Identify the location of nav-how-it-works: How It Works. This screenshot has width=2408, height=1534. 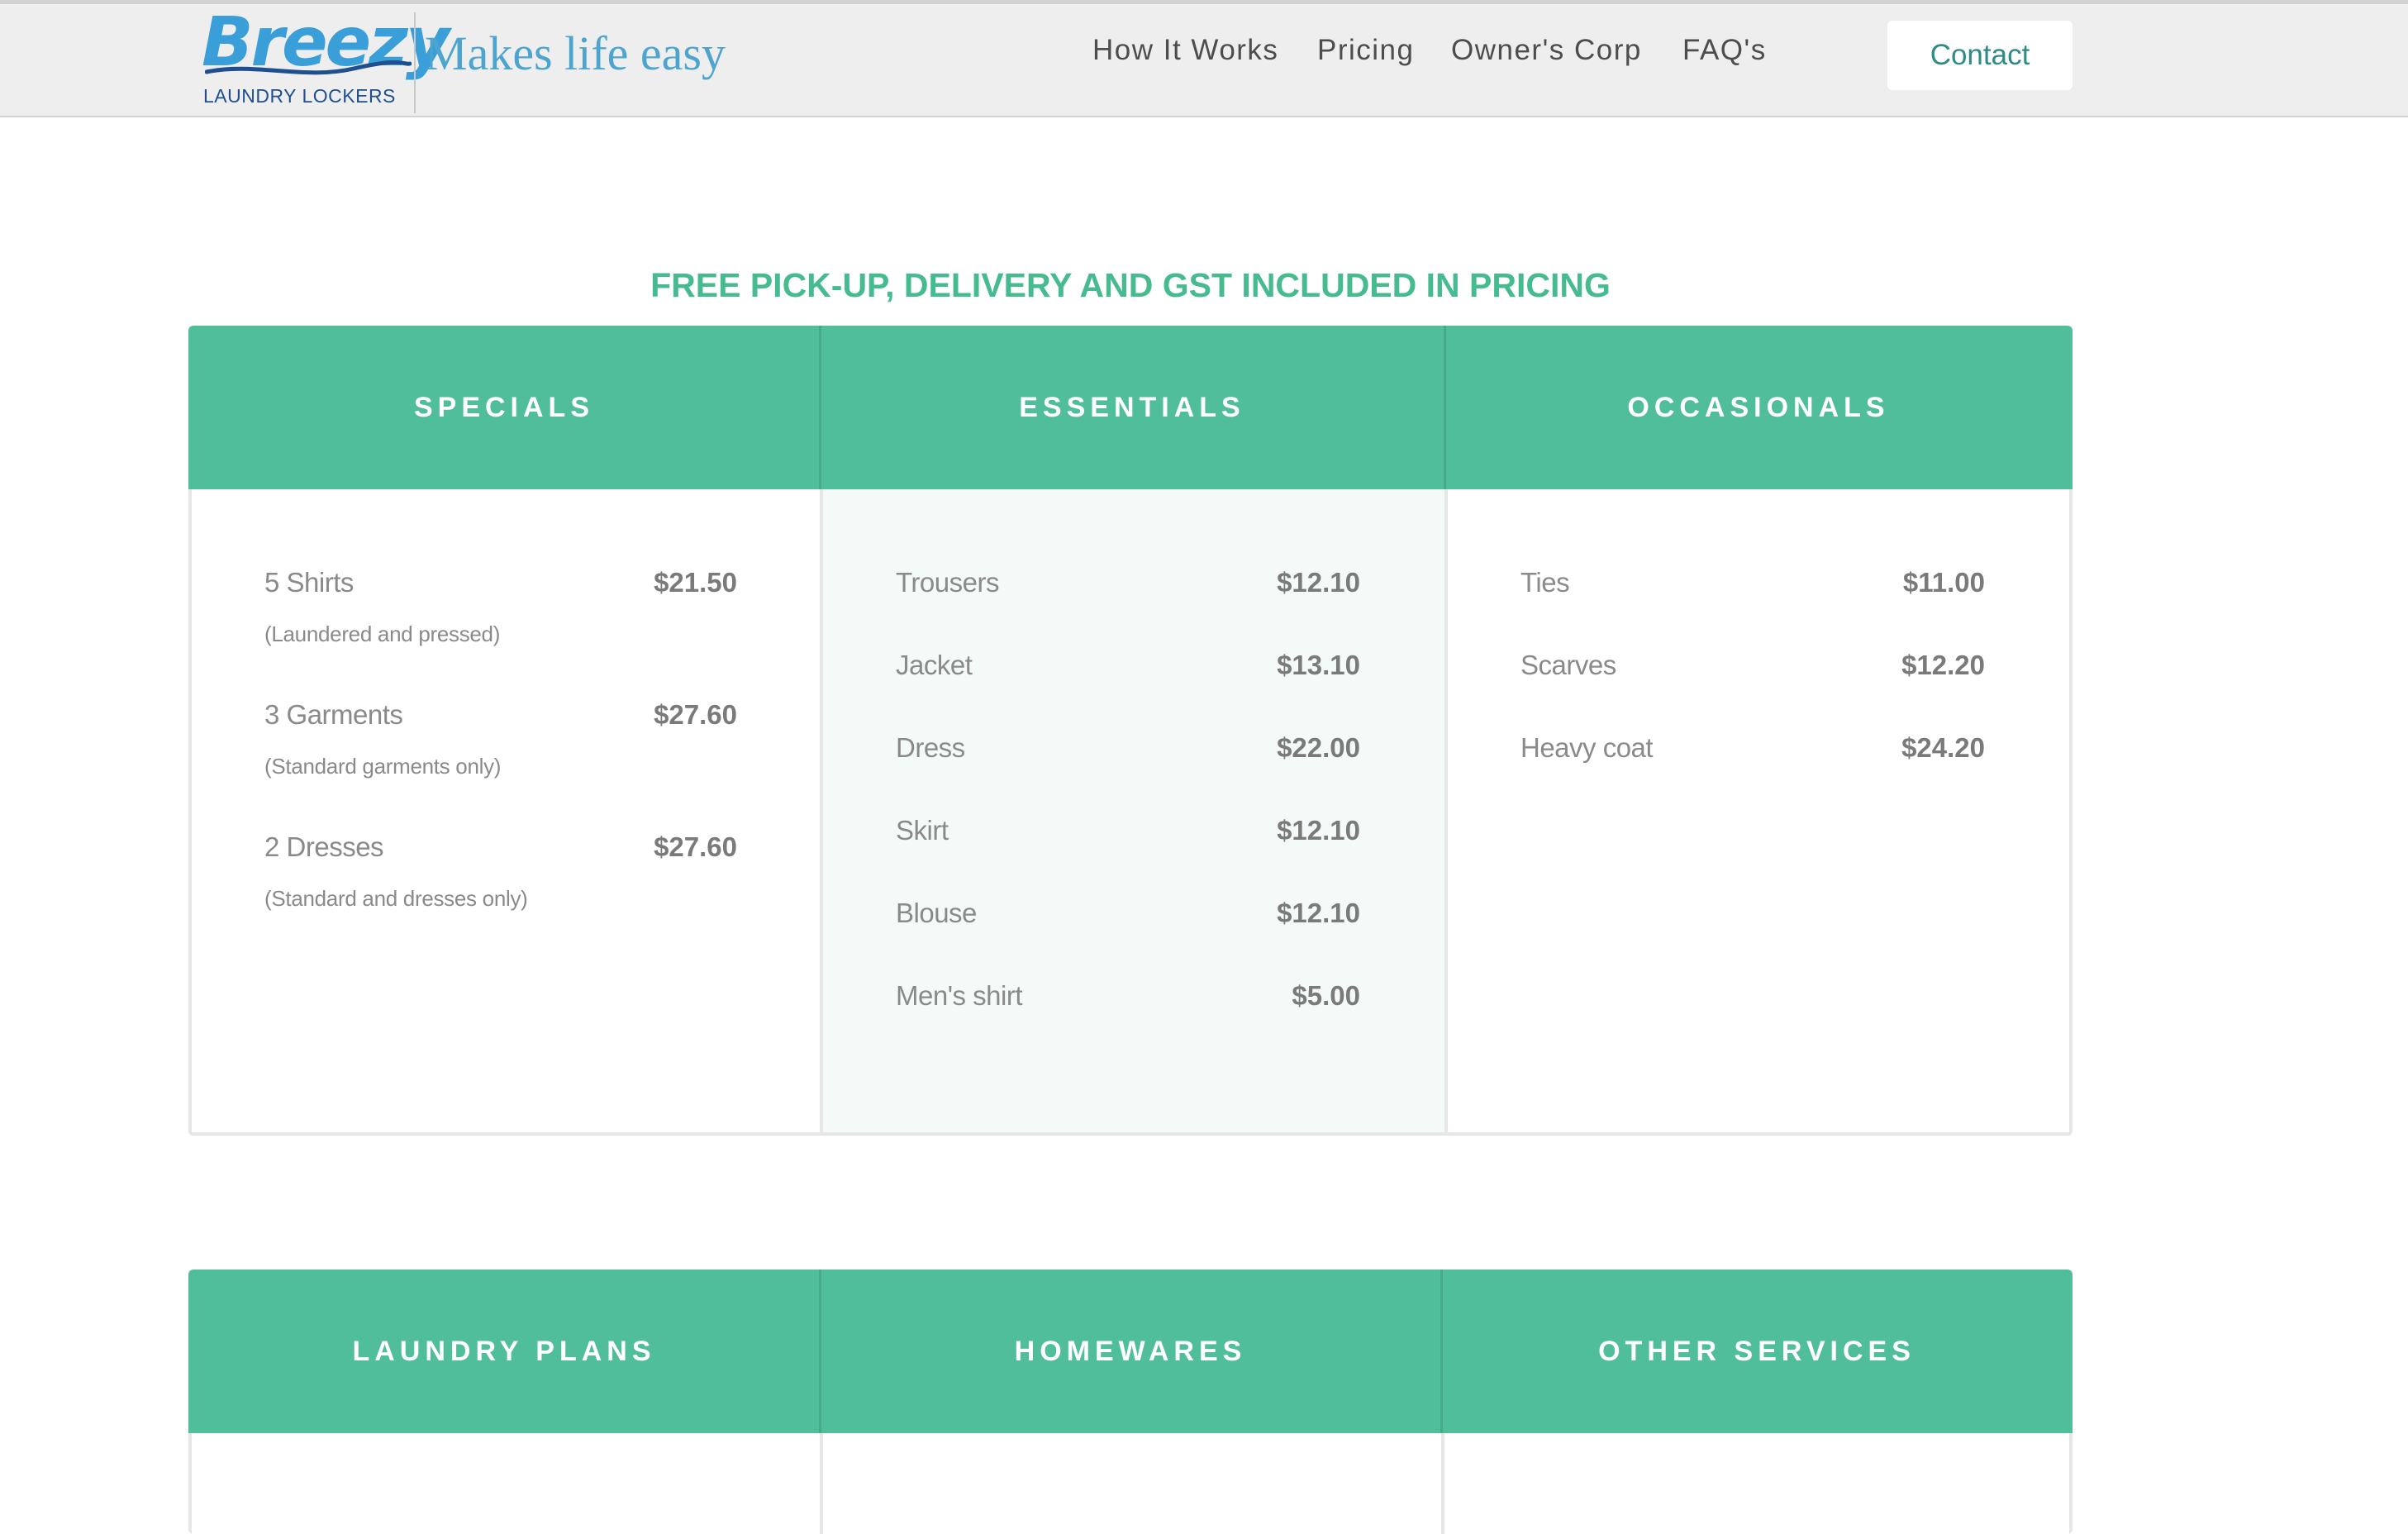
(1185, 50).